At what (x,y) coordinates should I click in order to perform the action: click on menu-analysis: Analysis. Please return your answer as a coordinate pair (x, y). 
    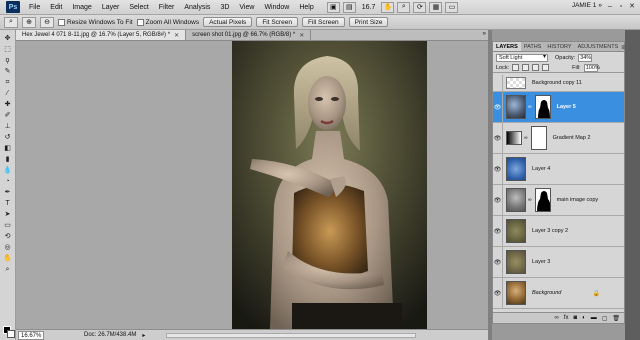
    Looking at the image, I should click on (197, 7).